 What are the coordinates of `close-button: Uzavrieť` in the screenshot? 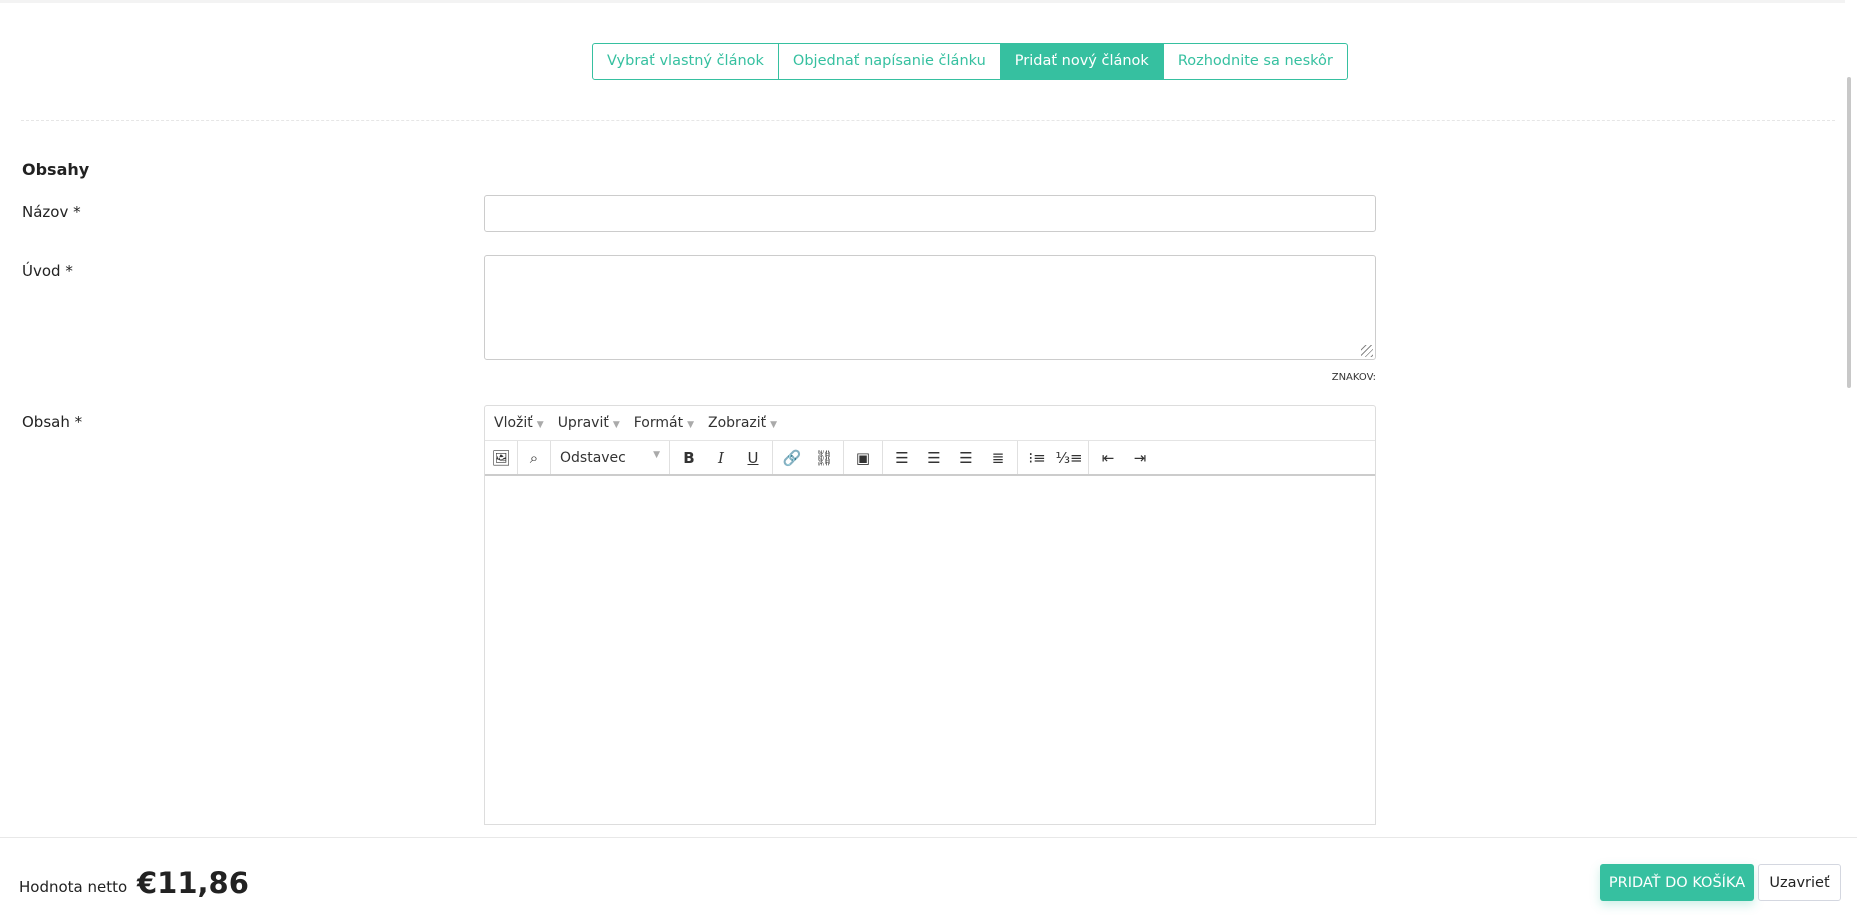 It's located at (1799, 882).